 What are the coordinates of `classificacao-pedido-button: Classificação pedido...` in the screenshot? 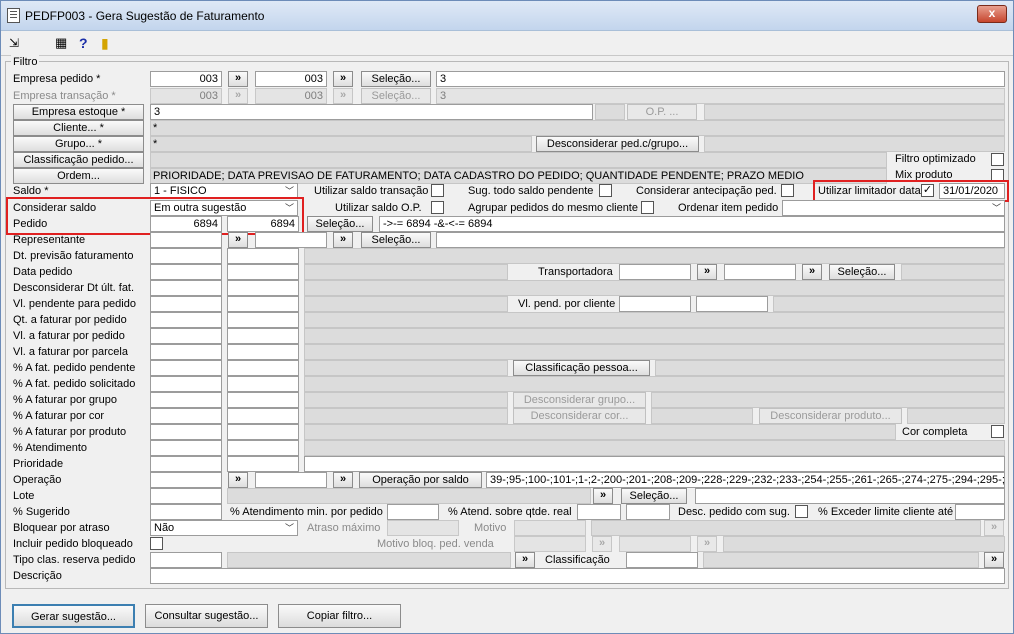 It's located at (78, 160).